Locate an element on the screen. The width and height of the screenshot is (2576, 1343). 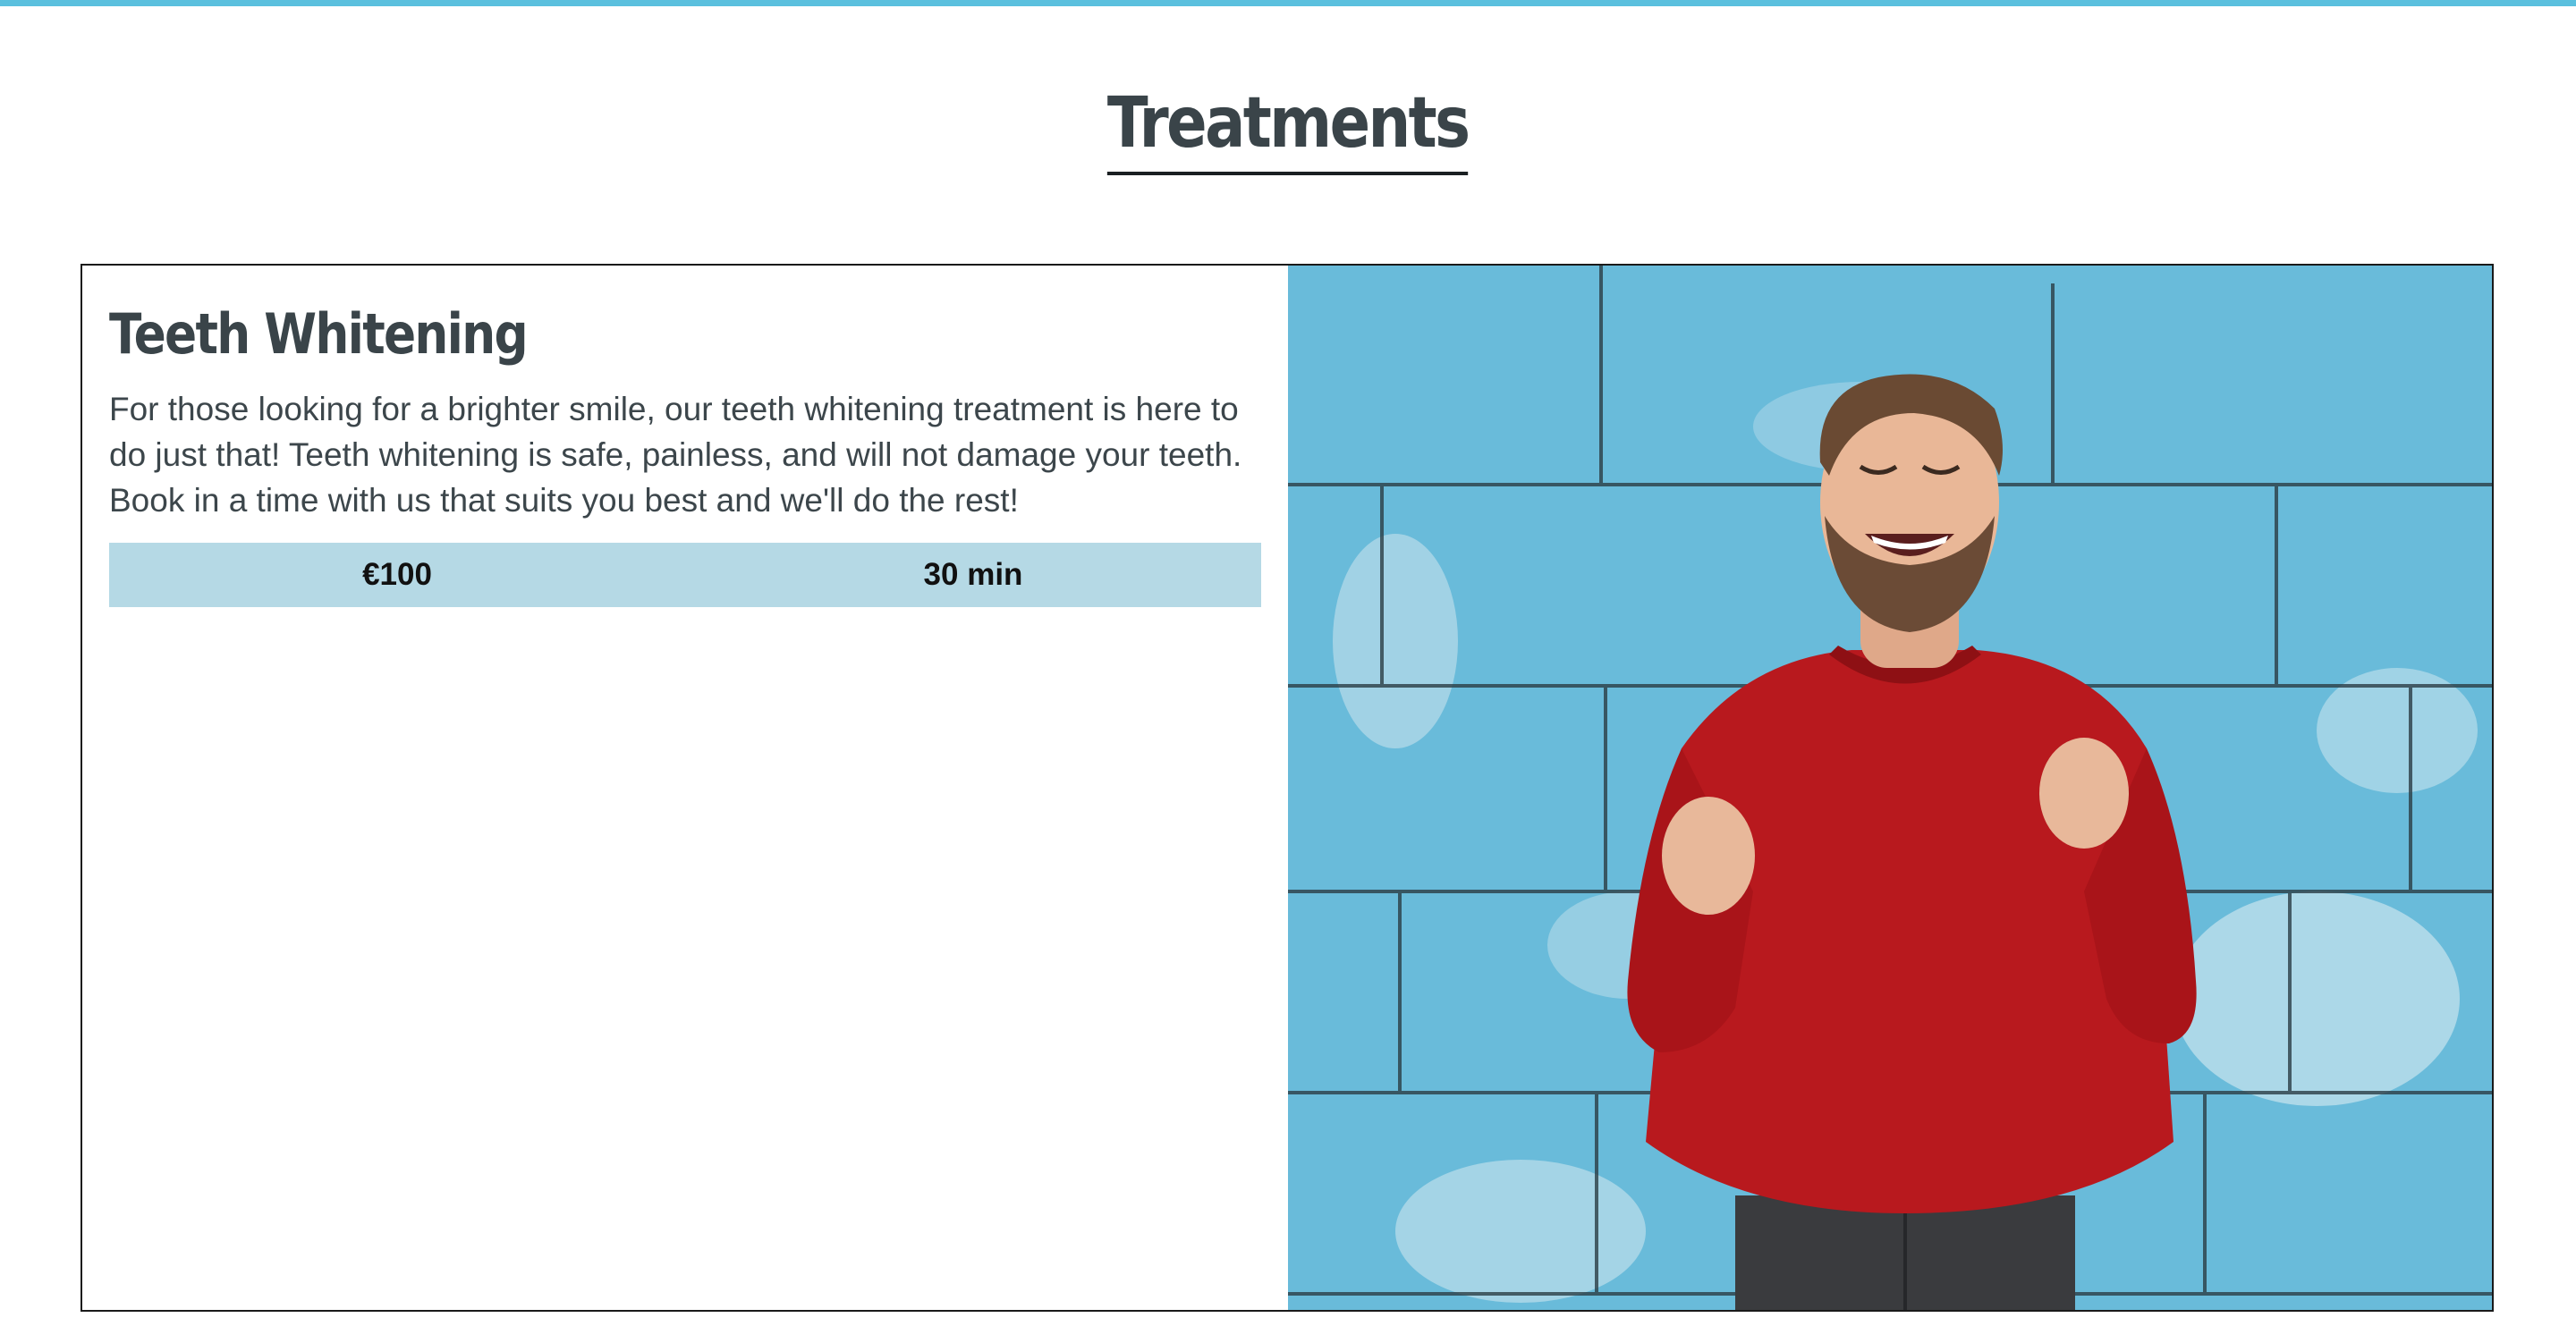
treatment-meta-row: €100 30 min is located at coordinates (685, 575).